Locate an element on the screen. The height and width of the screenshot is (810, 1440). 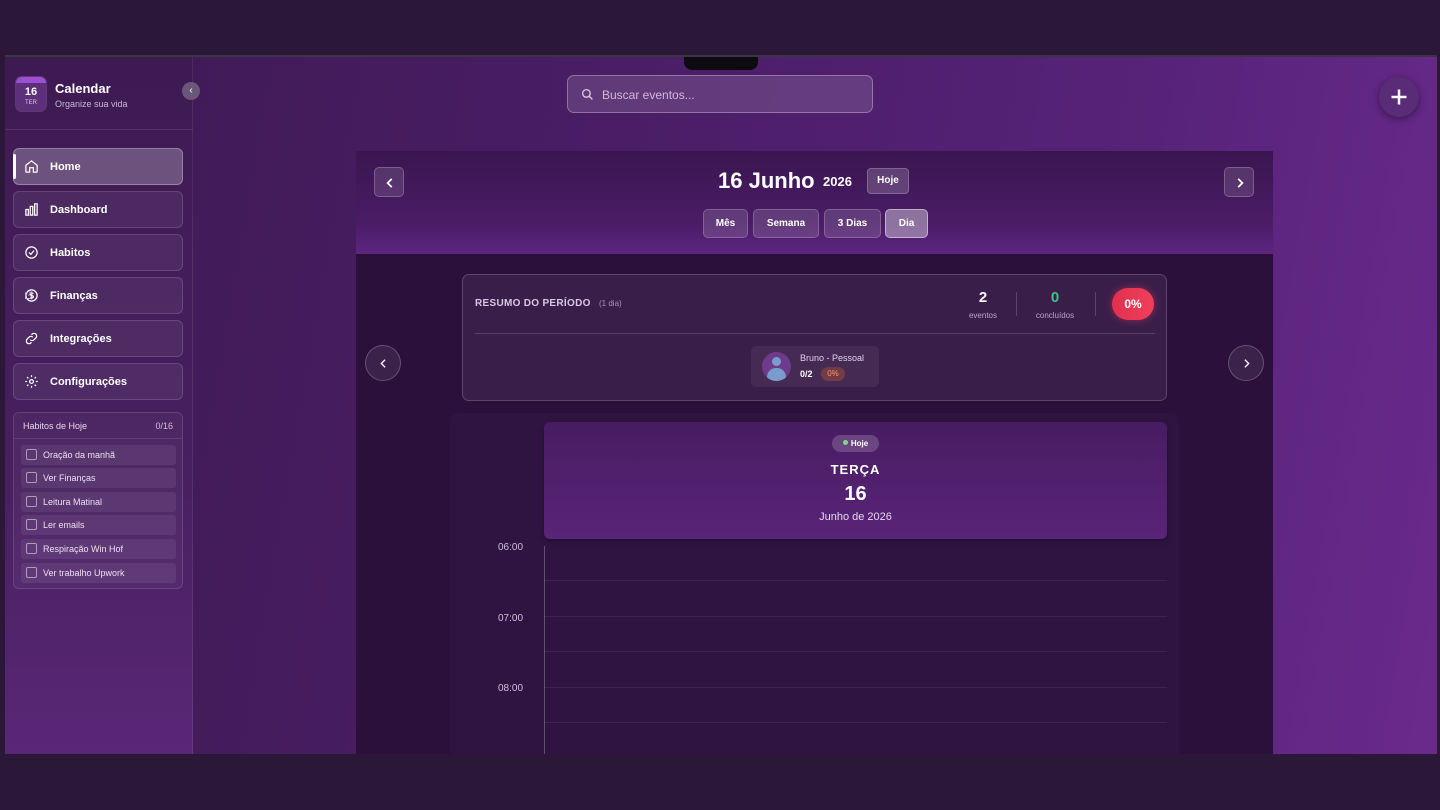
habit-label: Ver trabalho Upwork is located at coordinates (84, 573).